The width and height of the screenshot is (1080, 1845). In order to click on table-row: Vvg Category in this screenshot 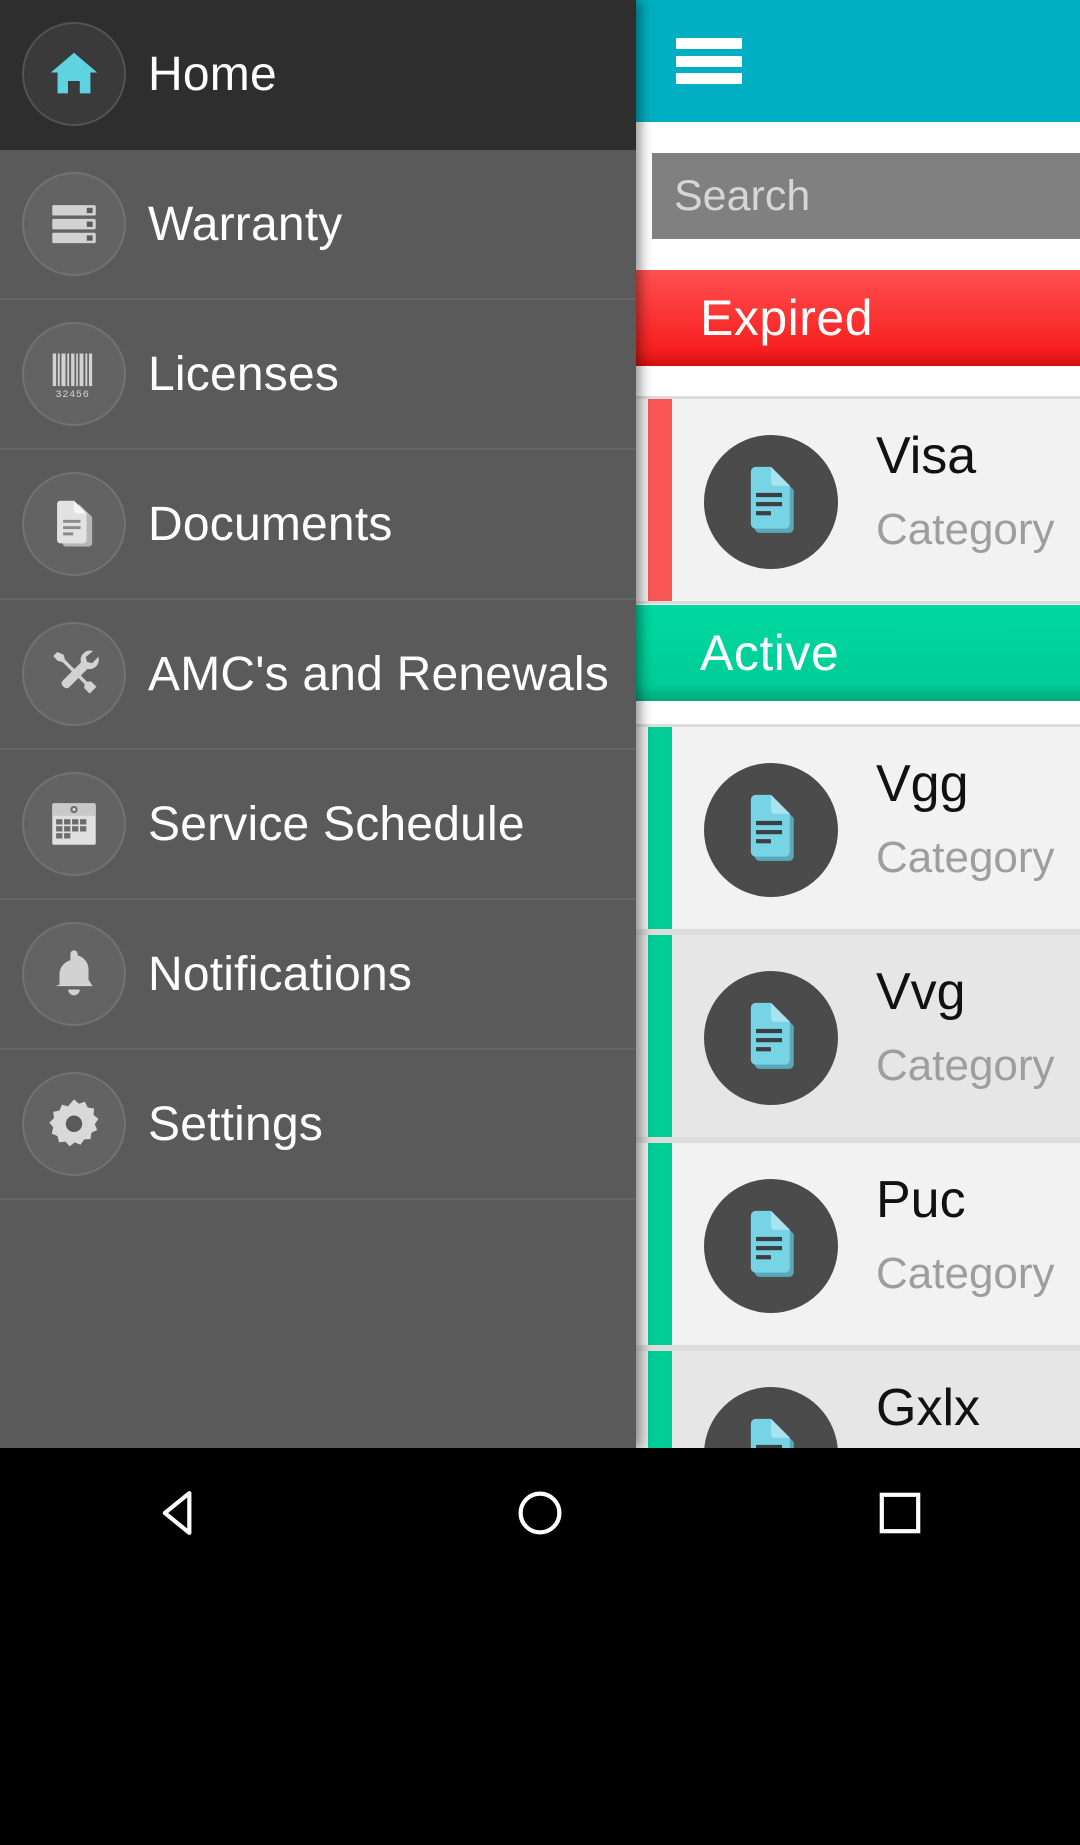, I will do `click(858, 1036)`.